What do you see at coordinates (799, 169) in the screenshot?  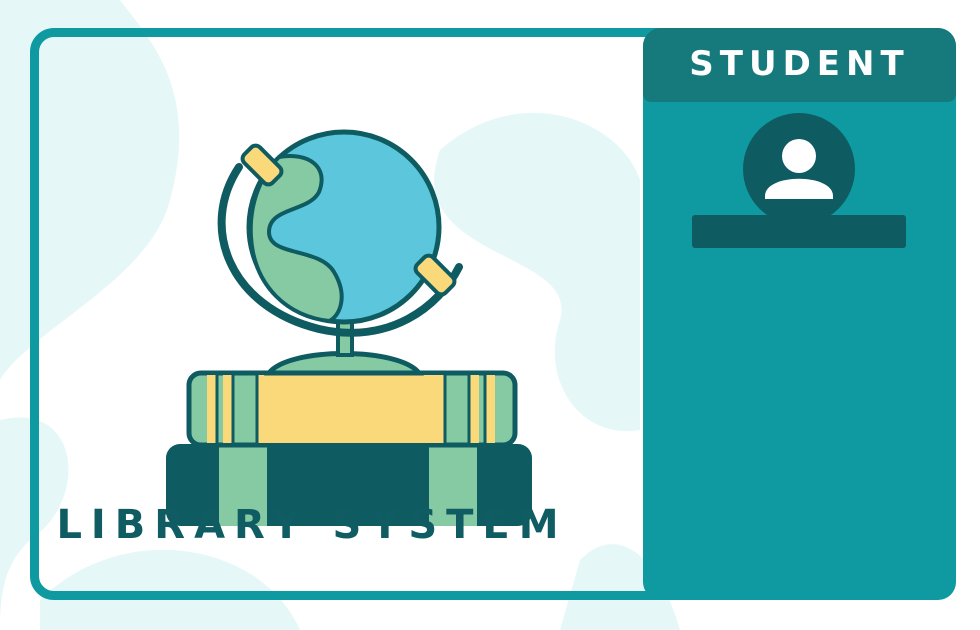 I see `user-avatar-icon` at bounding box center [799, 169].